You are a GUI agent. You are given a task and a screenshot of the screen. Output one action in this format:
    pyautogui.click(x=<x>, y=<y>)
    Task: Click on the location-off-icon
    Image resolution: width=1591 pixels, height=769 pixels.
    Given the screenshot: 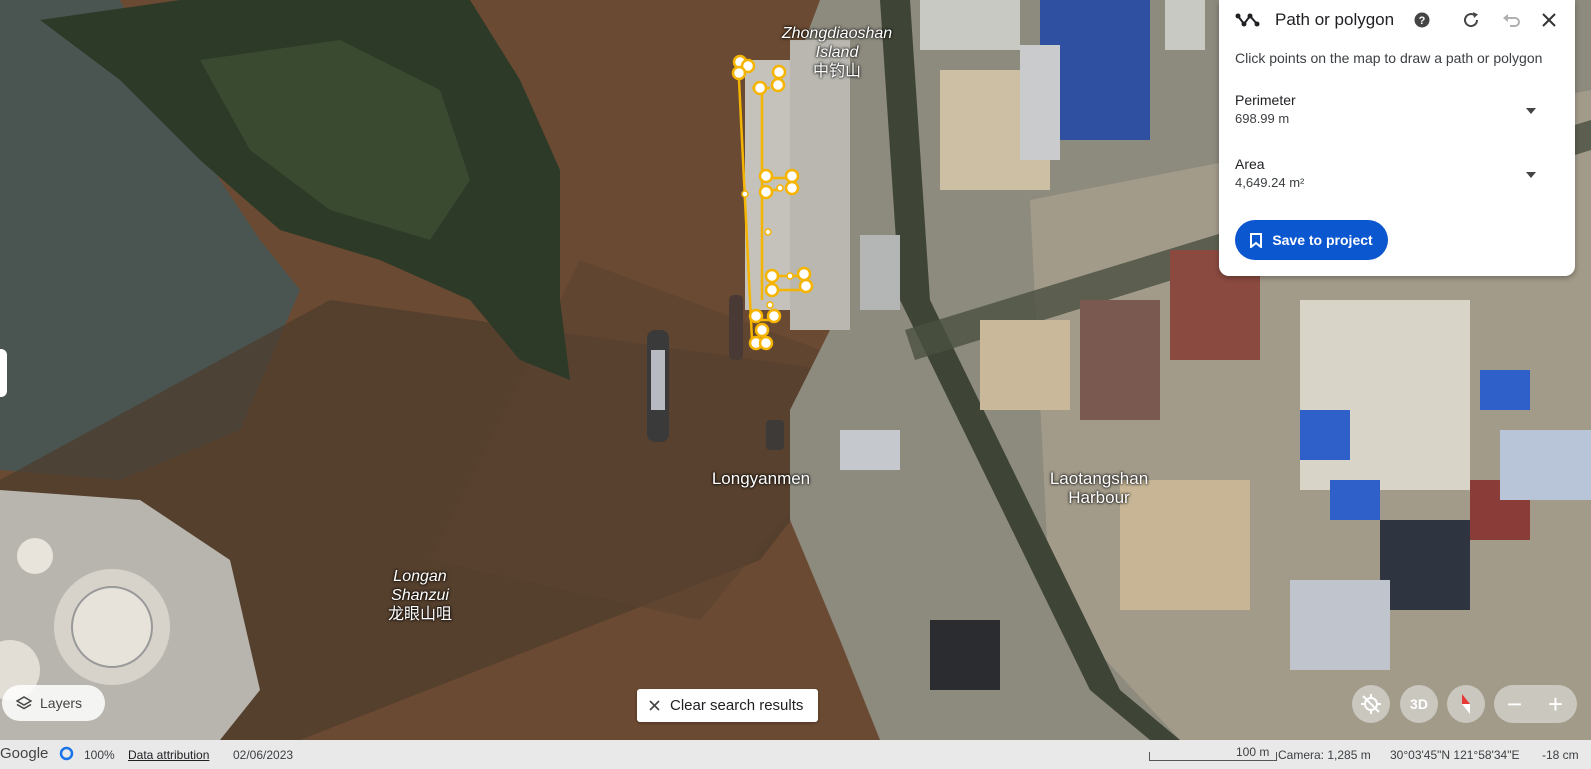 What is the action you would take?
    pyautogui.click(x=1371, y=704)
    